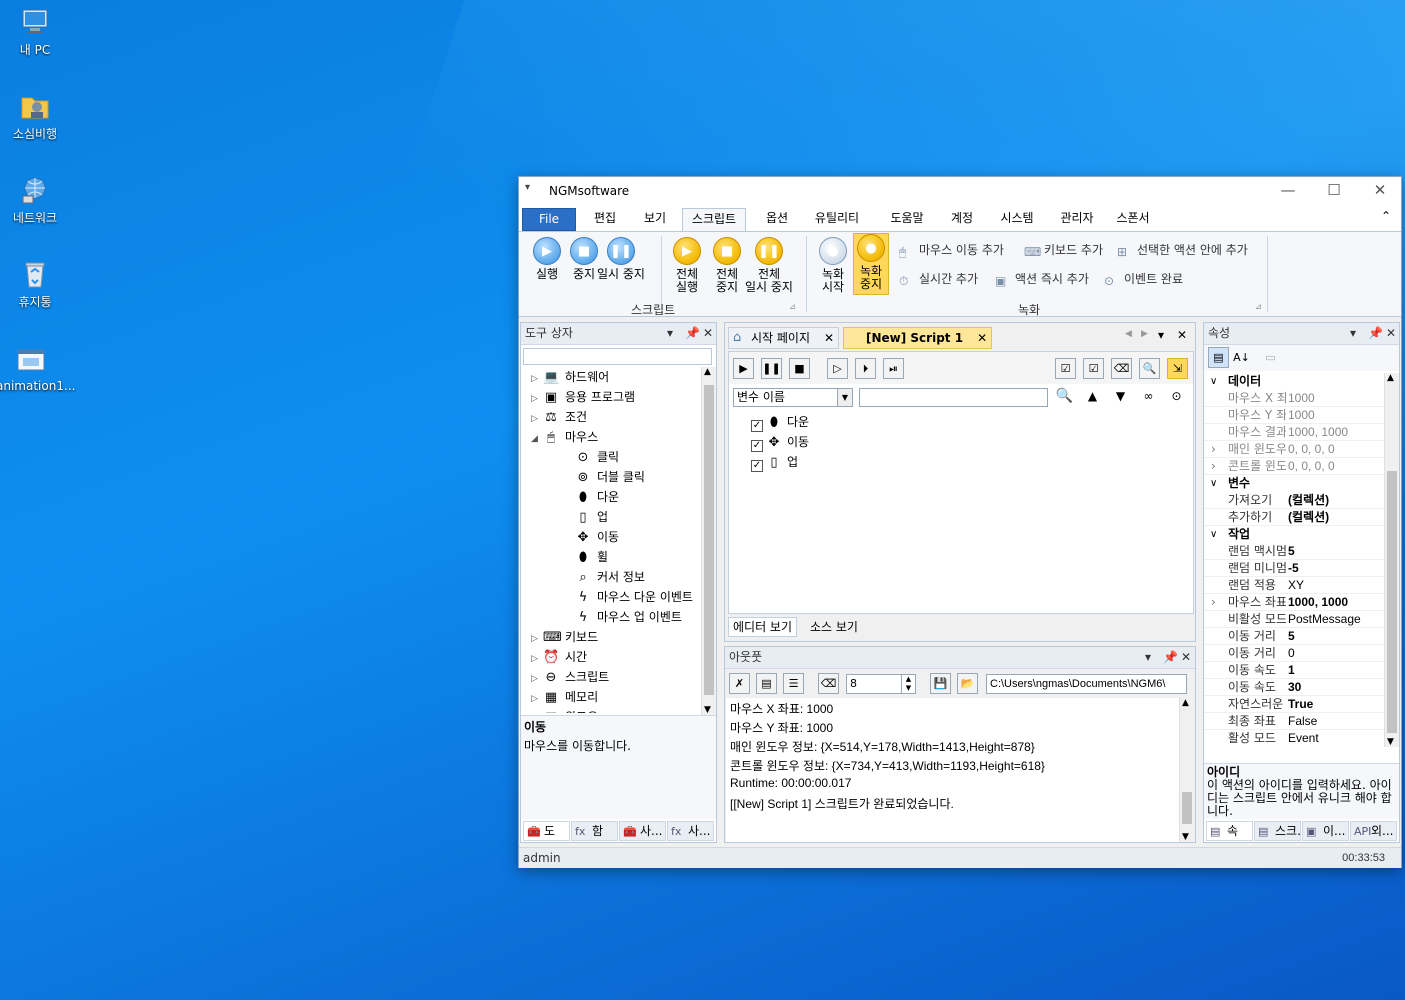 This screenshot has width=1405, height=1000. What do you see at coordinates (837, 219) in the screenshot?
I see `tab-5: 유틸리티` at bounding box center [837, 219].